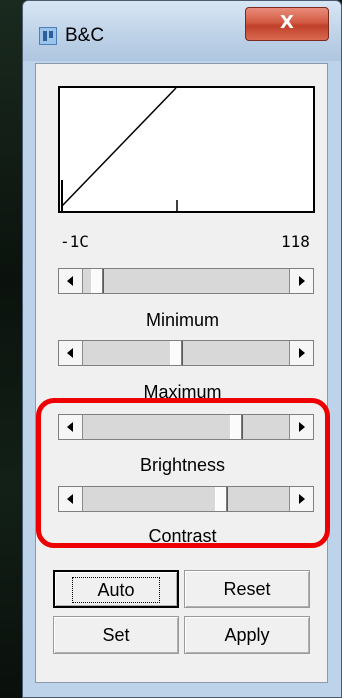 This screenshot has height=698, width=342. I want to click on range-max-label: 118, so click(295, 241).